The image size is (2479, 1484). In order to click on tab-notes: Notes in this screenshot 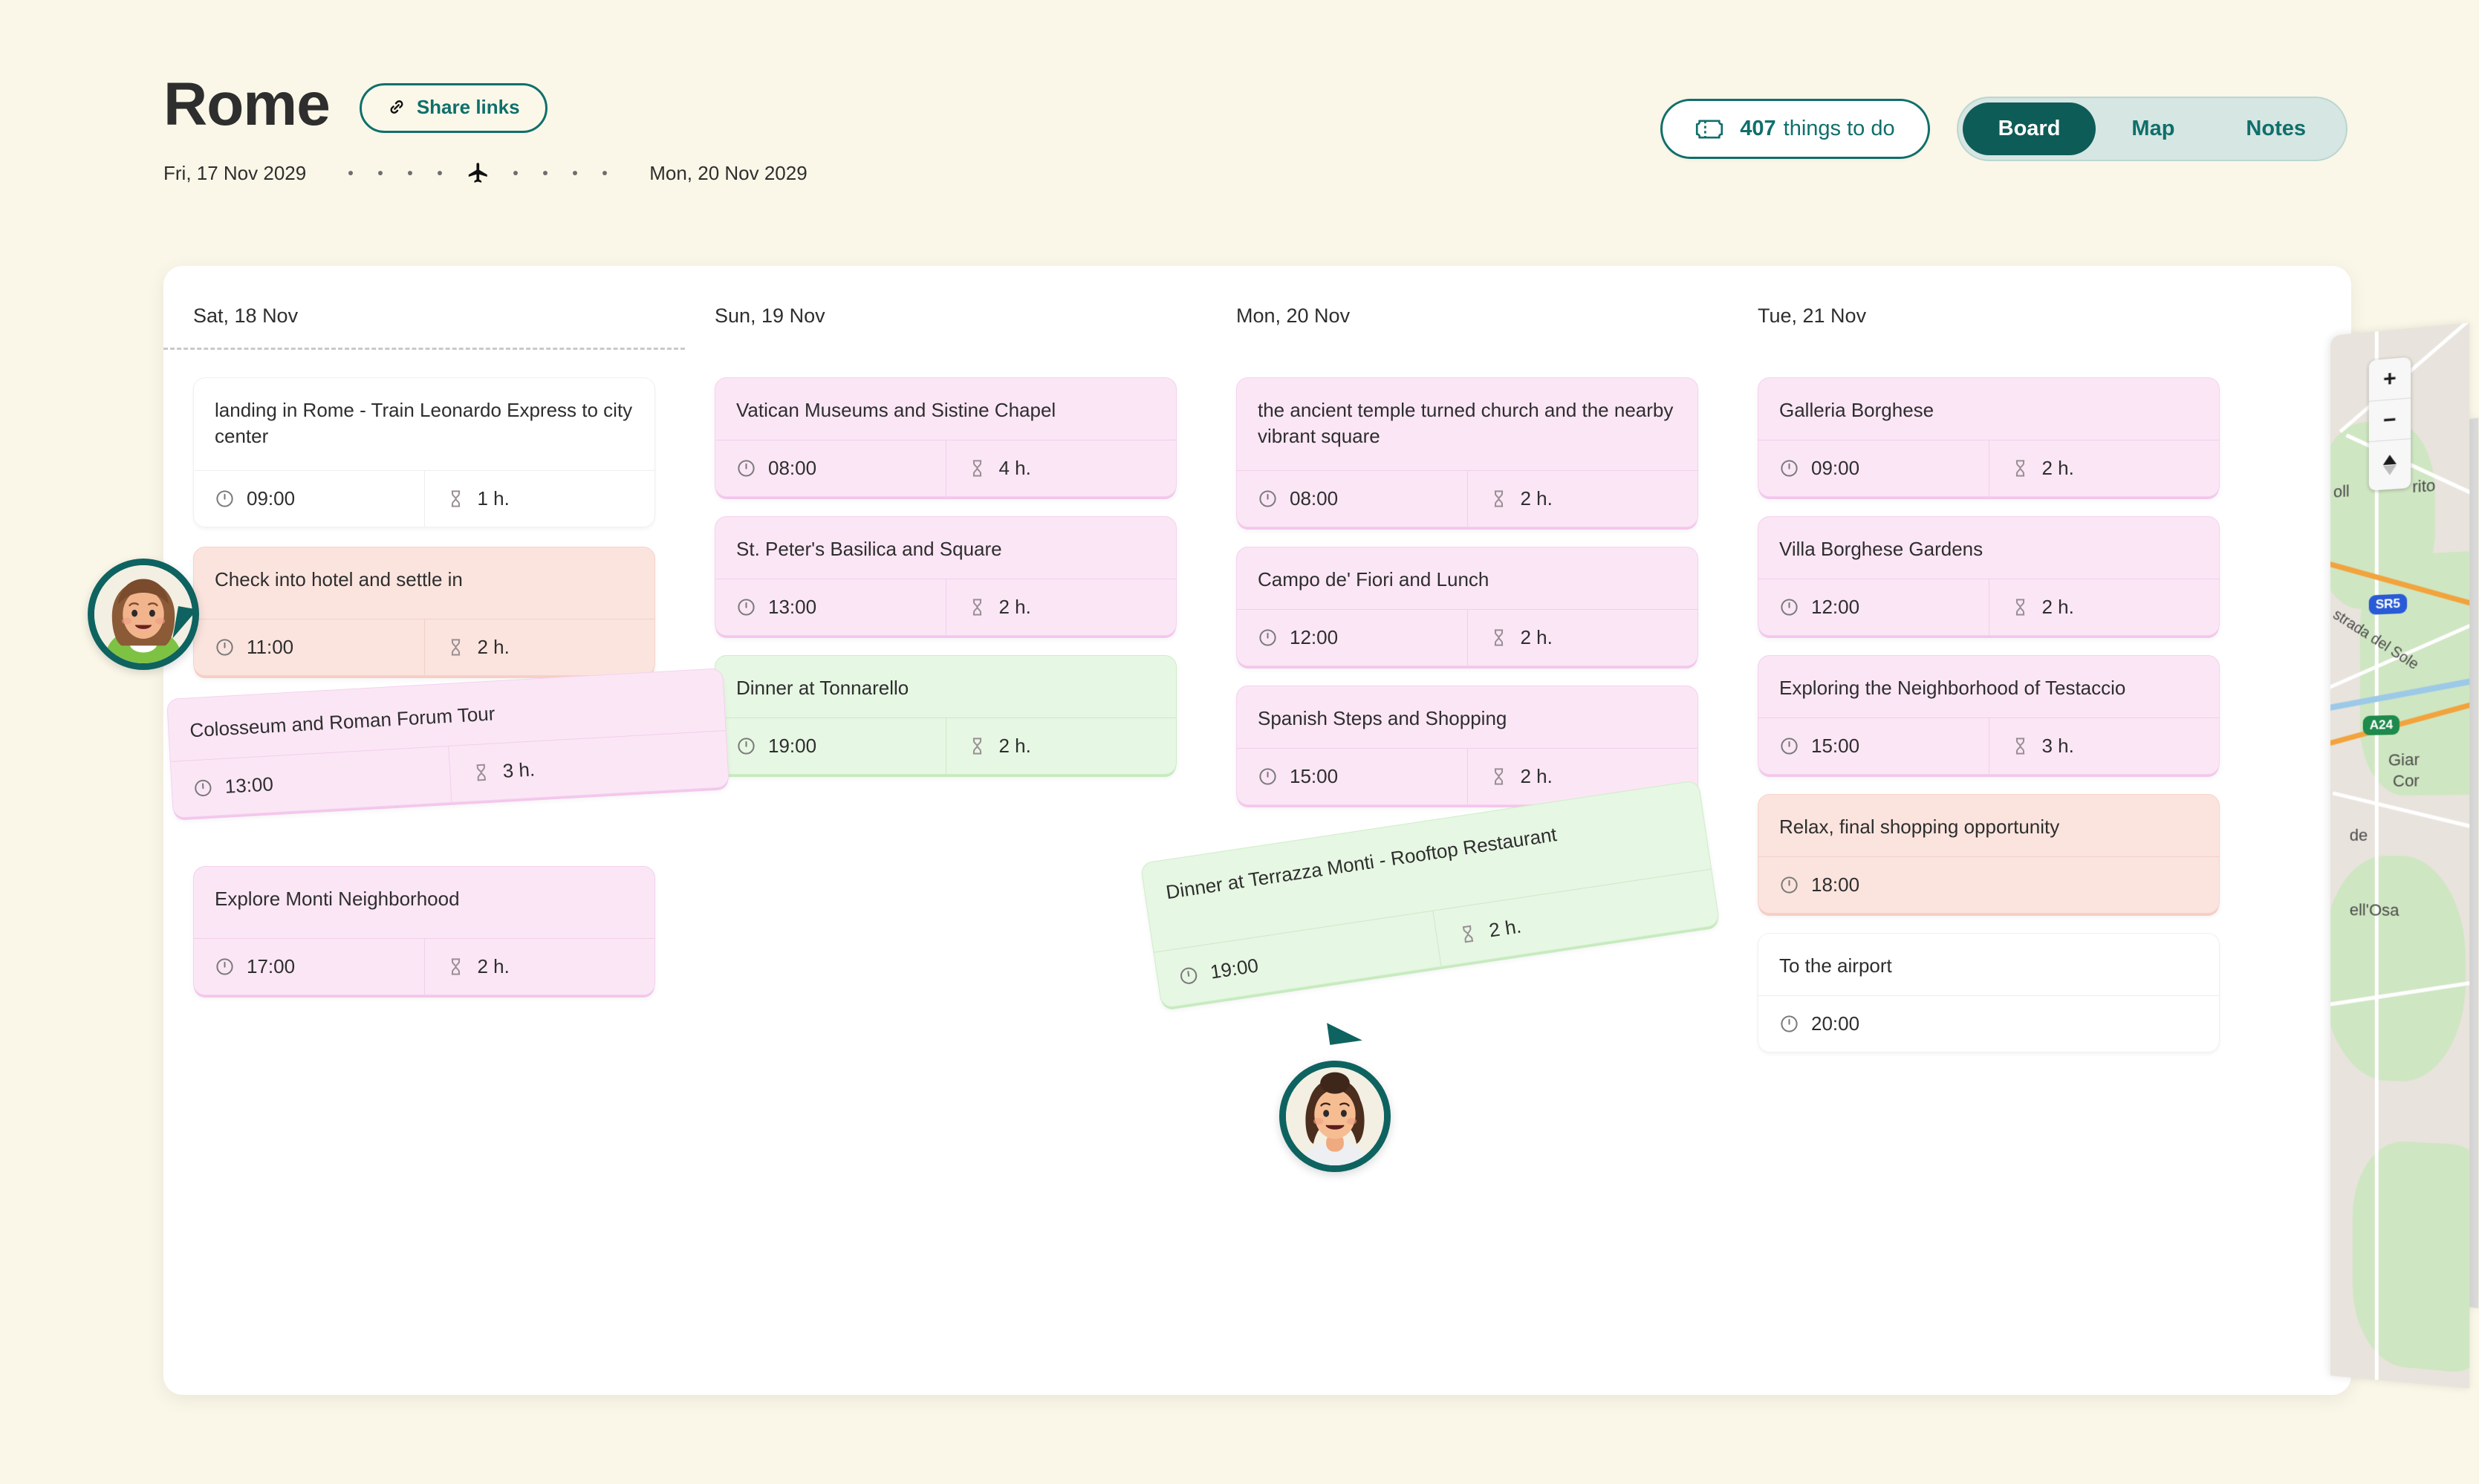, I will do `click(2276, 128)`.